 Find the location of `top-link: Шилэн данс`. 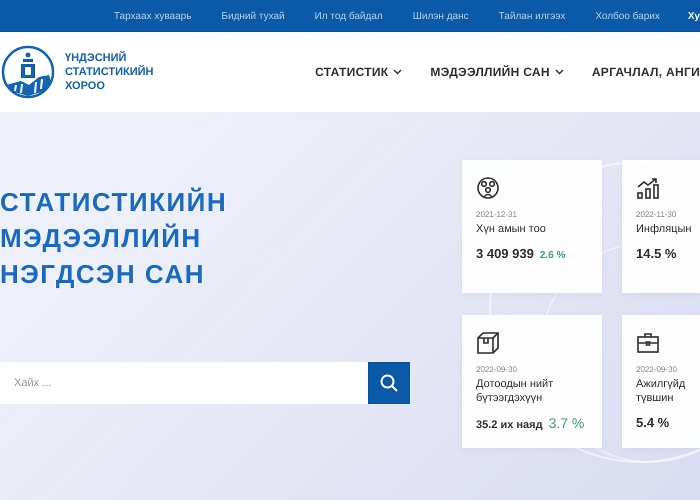

top-link: Шилэн данс is located at coordinates (425, 16).